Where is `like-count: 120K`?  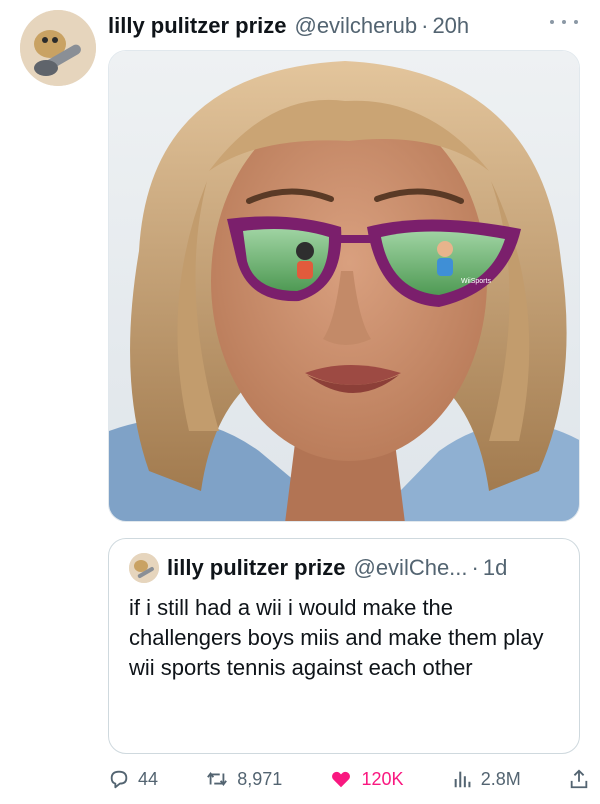 like-count: 120K is located at coordinates (382, 778).